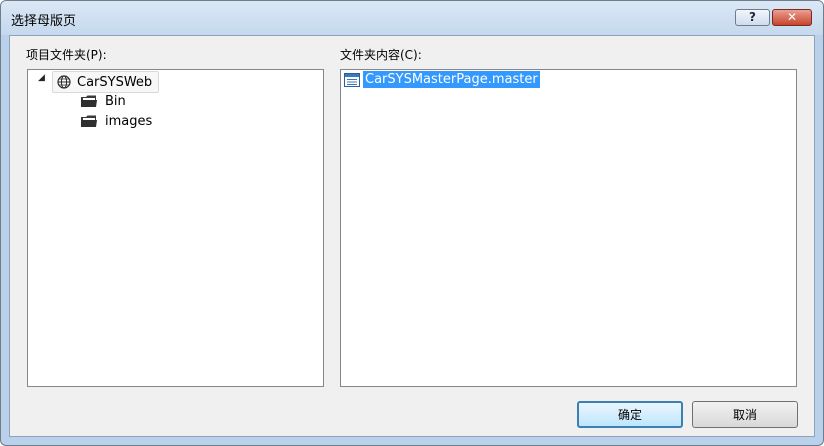 The height and width of the screenshot is (446, 824). I want to click on folder-contents-label: 文件夹内容(C):, so click(381, 55).